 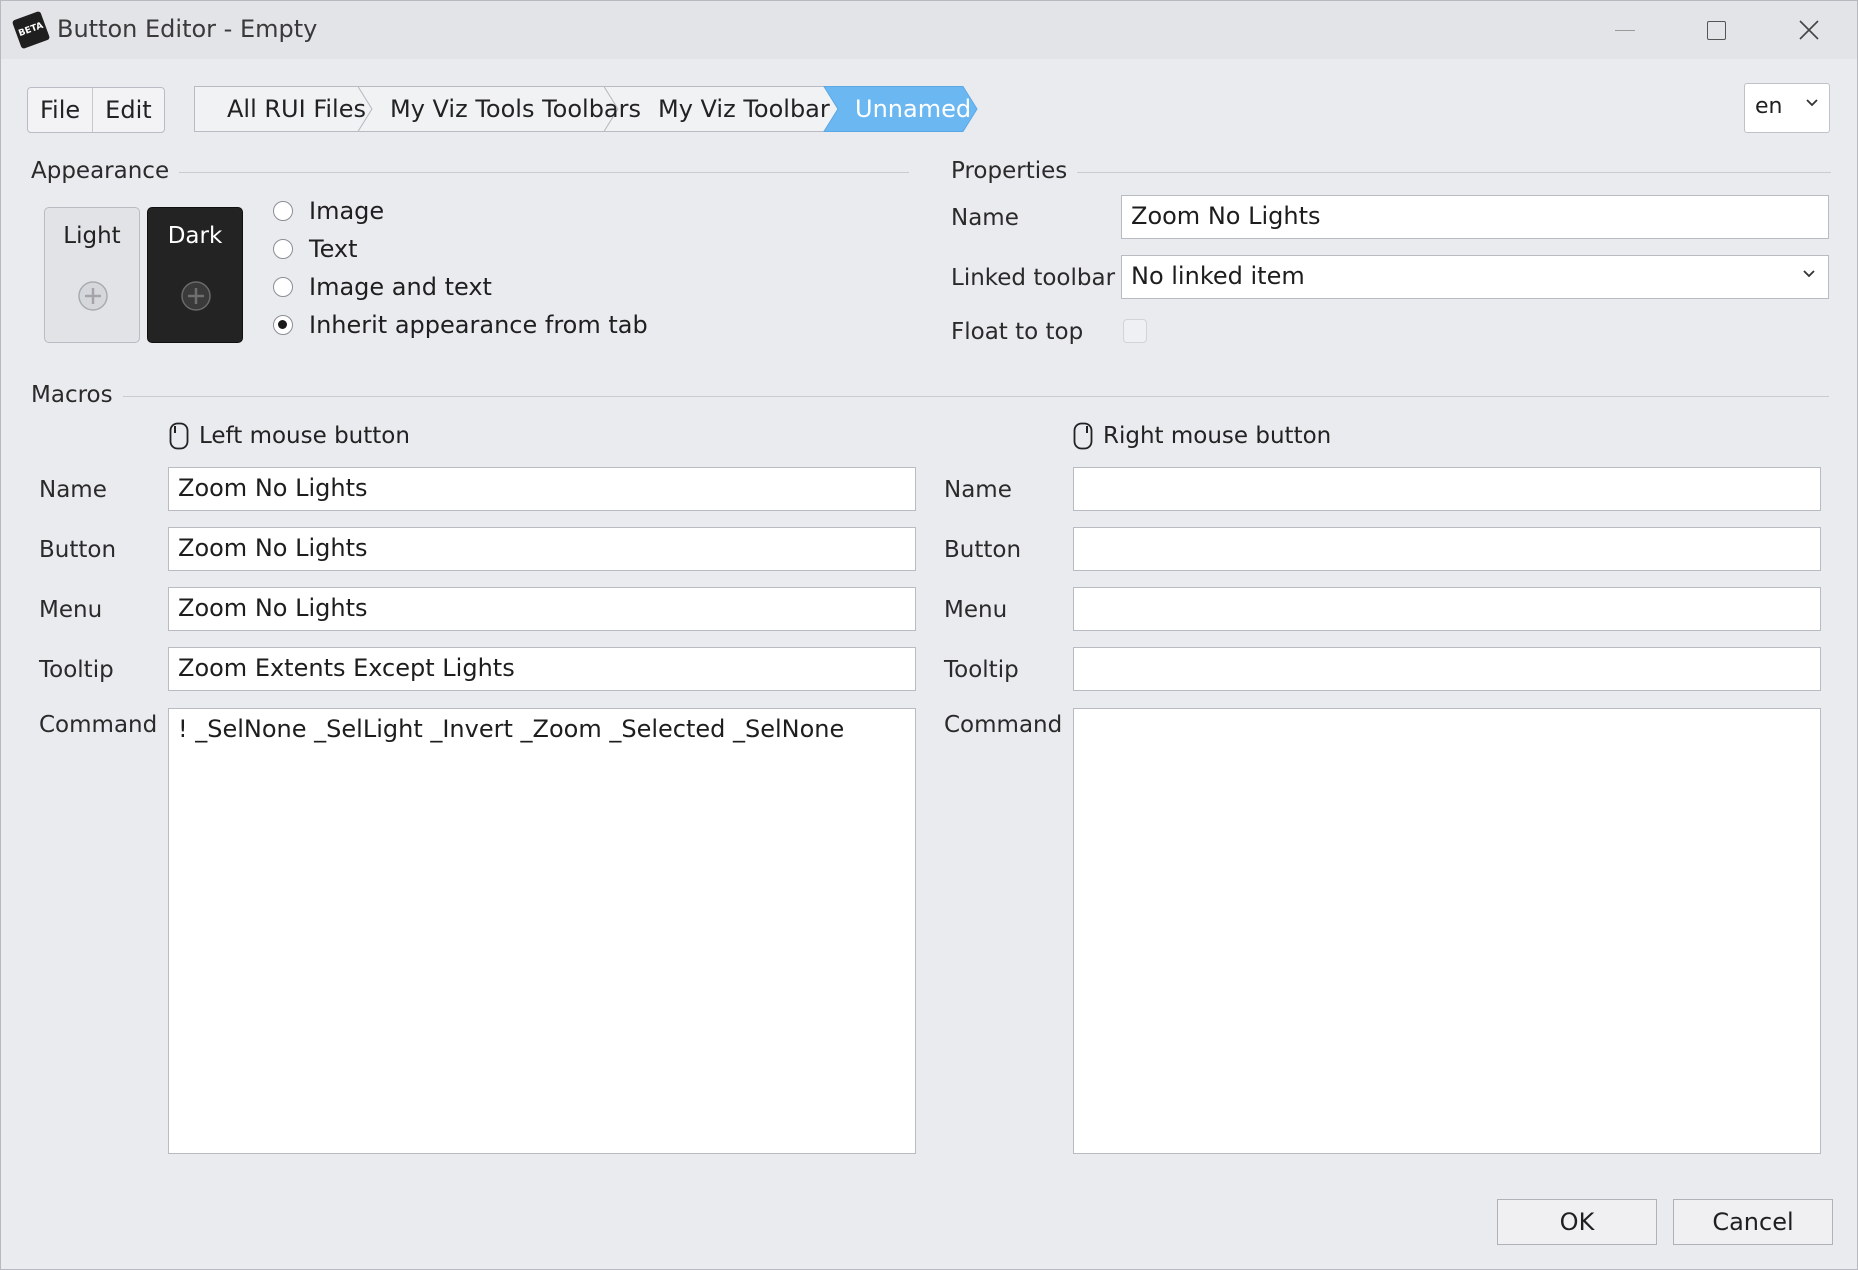 What do you see at coordinates (976, 610) in the screenshot?
I see `right-menu-label: Menu` at bounding box center [976, 610].